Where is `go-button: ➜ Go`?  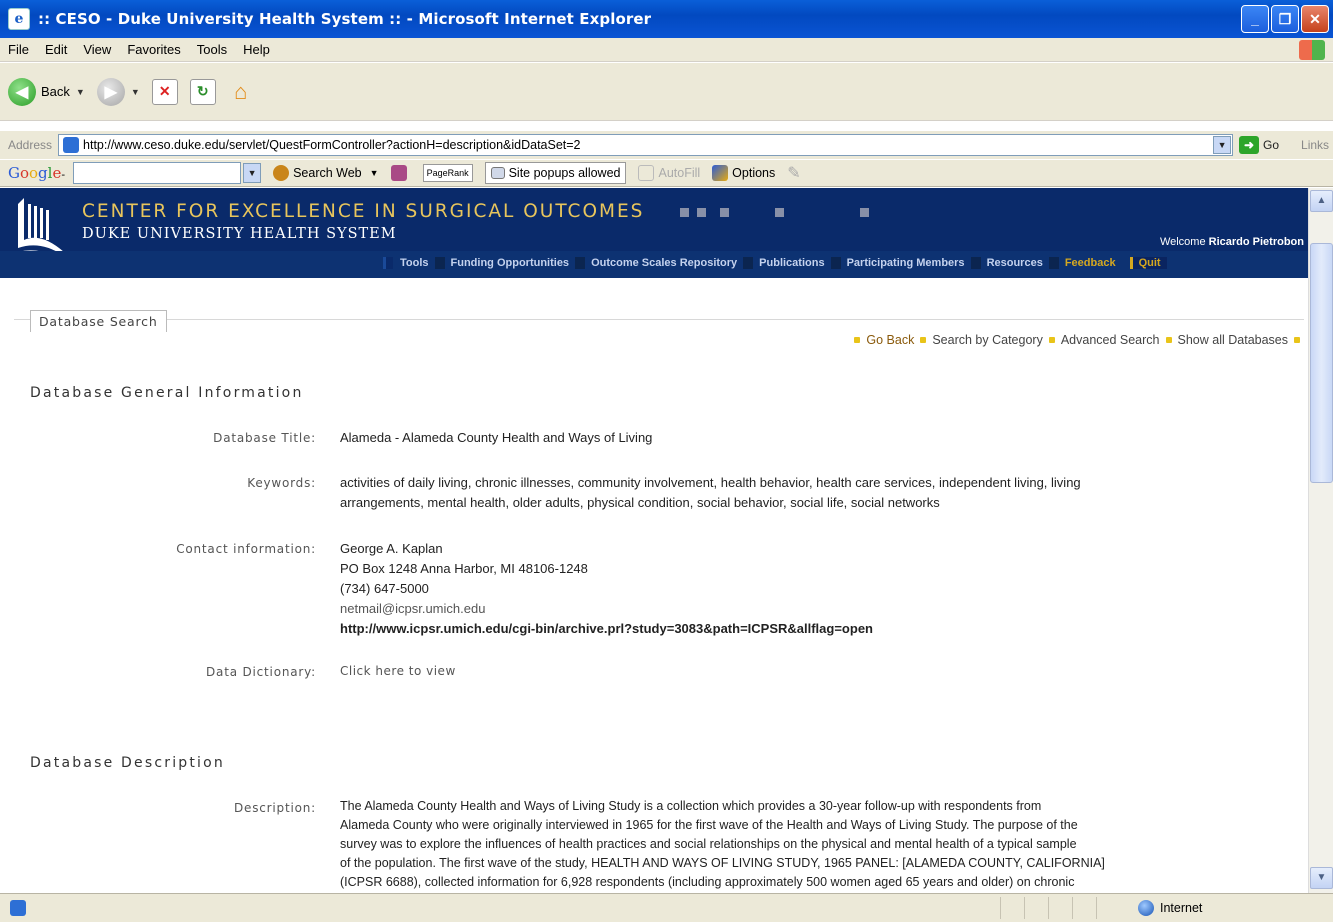 go-button: ➜ Go is located at coordinates (1259, 145).